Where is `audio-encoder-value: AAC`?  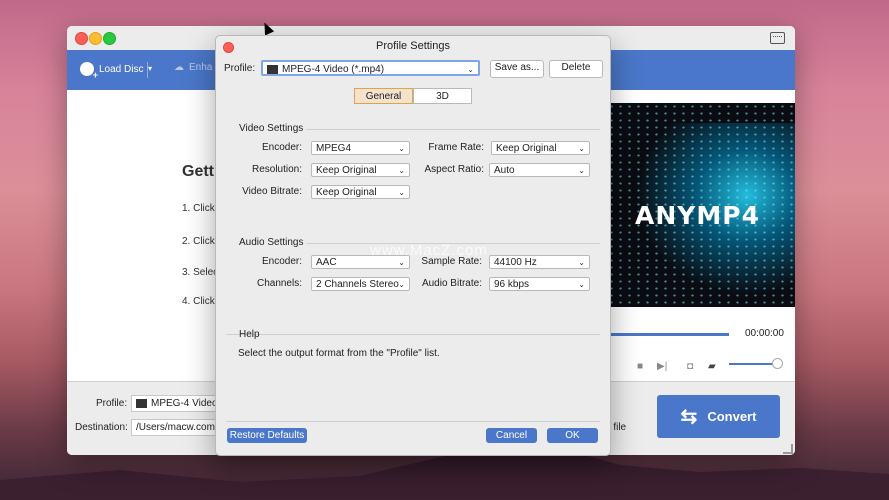
audio-encoder-value: AAC is located at coordinates (326, 262).